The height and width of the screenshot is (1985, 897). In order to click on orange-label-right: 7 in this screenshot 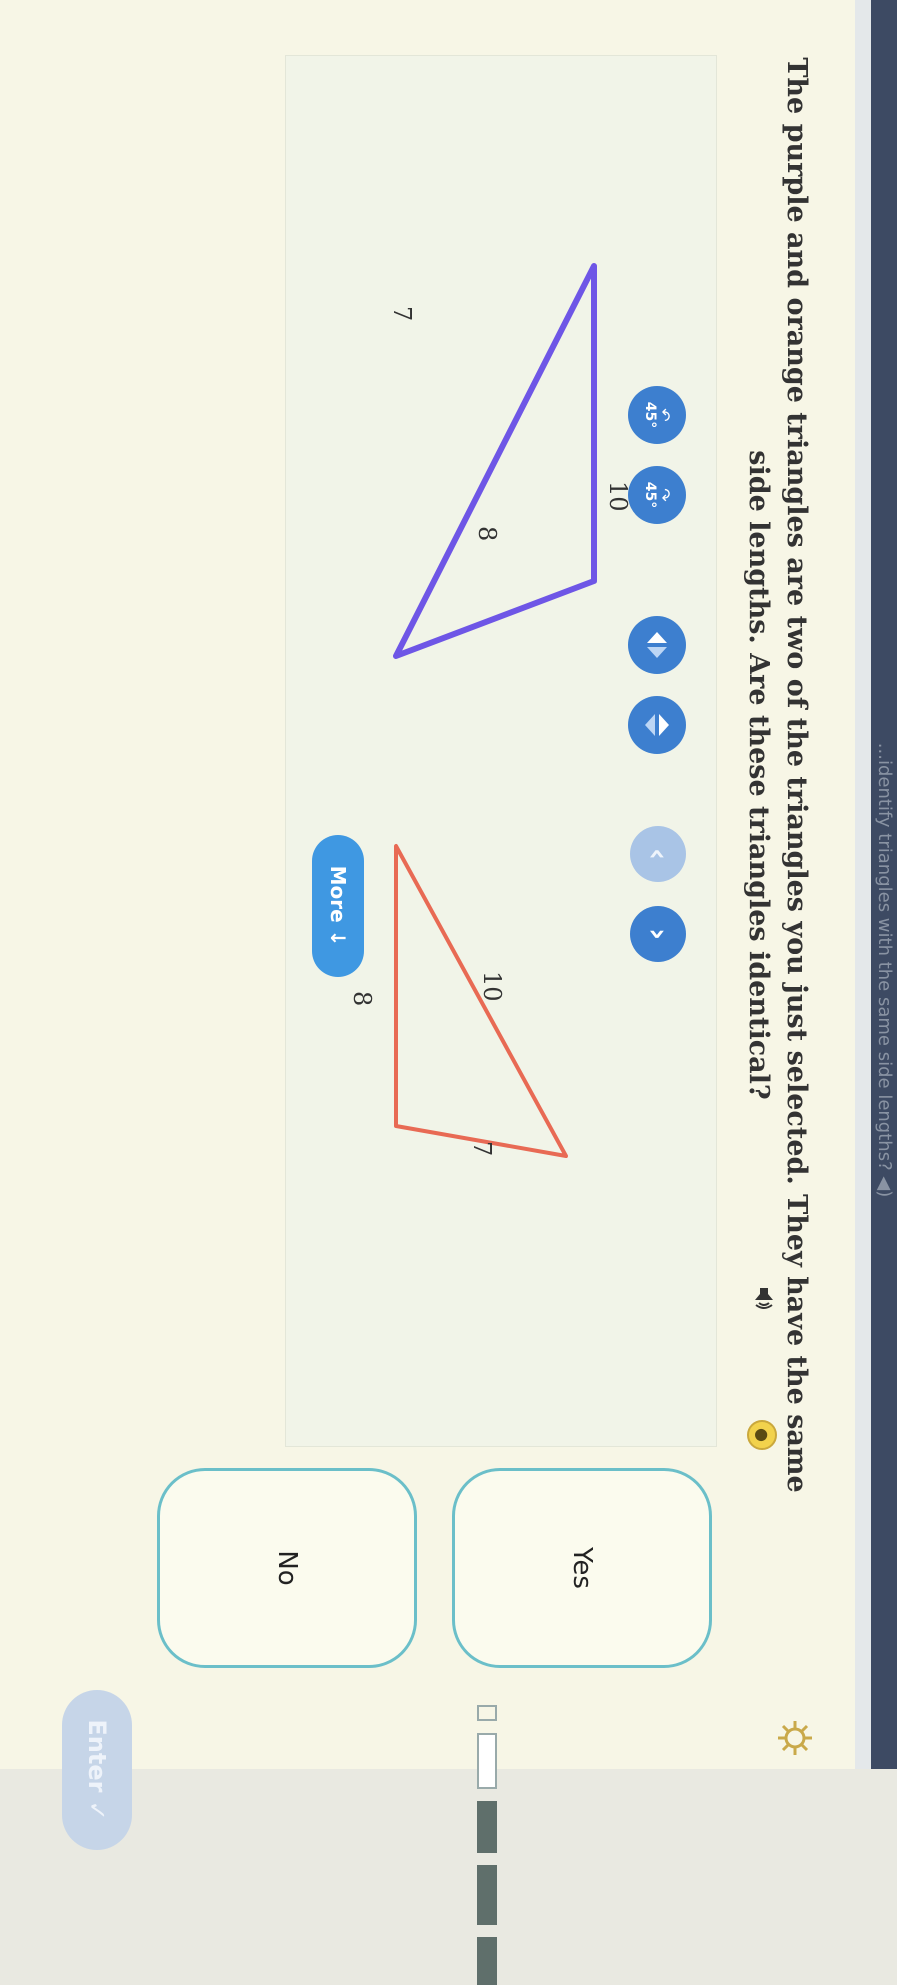, I will do `click(482, 1149)`.